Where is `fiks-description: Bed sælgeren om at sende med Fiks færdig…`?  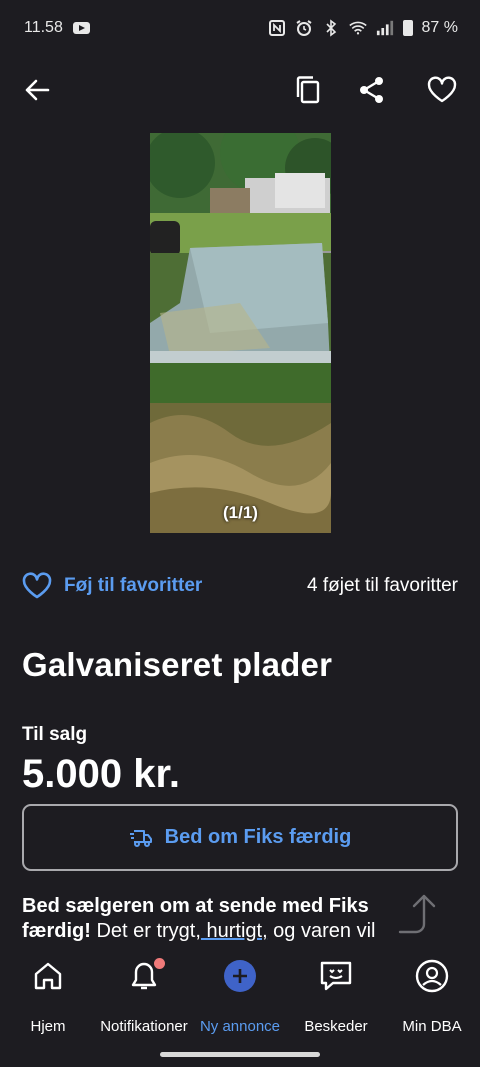 fiks-description: Bed sælgeren om at sende med Fiks færdig… is located at coordinates (212, 918).